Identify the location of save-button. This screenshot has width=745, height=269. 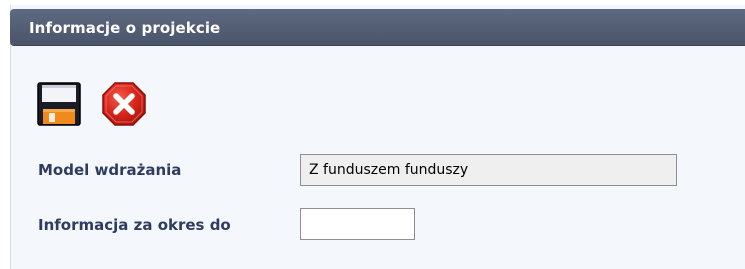
(59, 104).